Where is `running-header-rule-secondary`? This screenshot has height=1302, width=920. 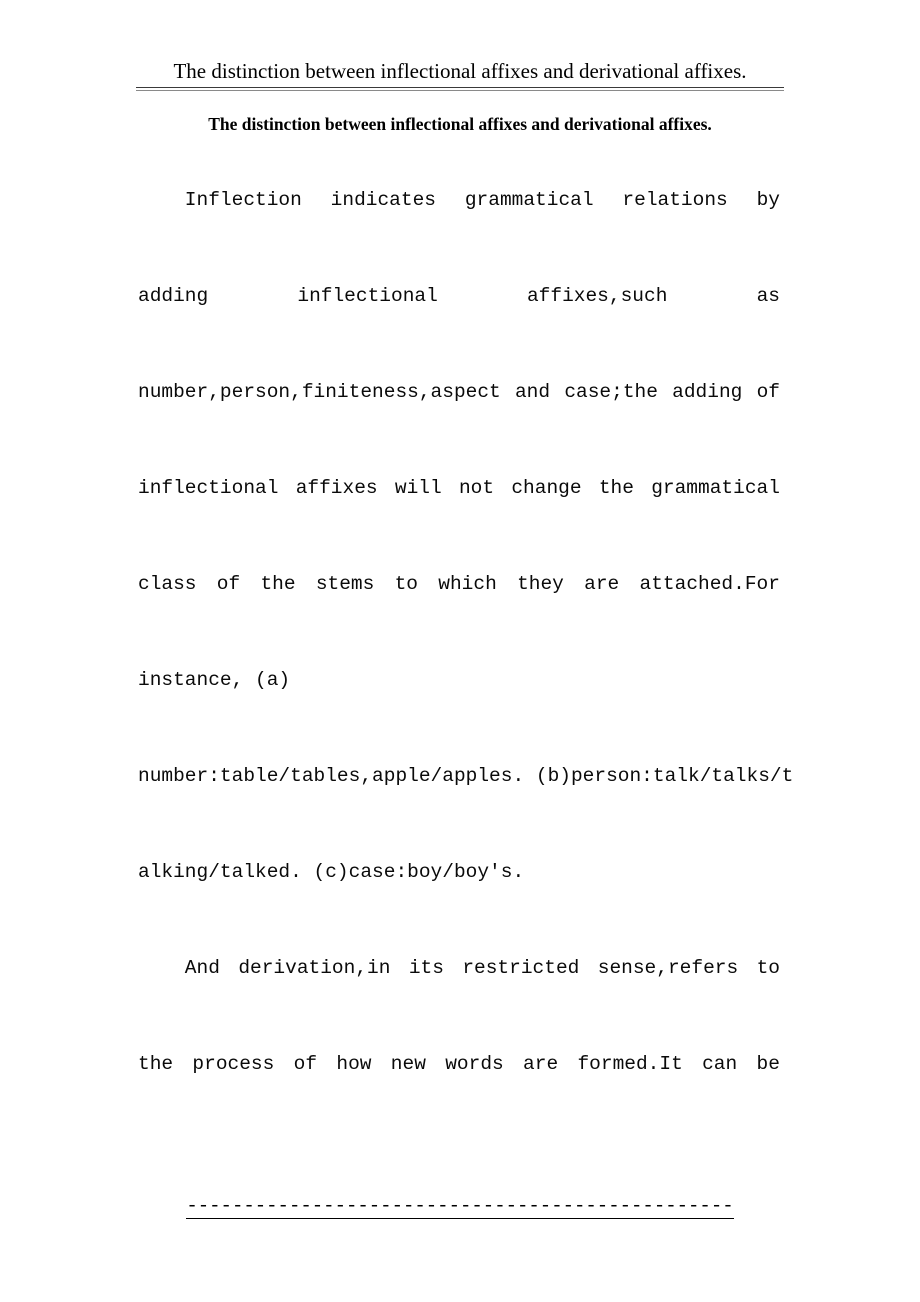
running-header-rule-secondary is located at coordinates (460, 90).